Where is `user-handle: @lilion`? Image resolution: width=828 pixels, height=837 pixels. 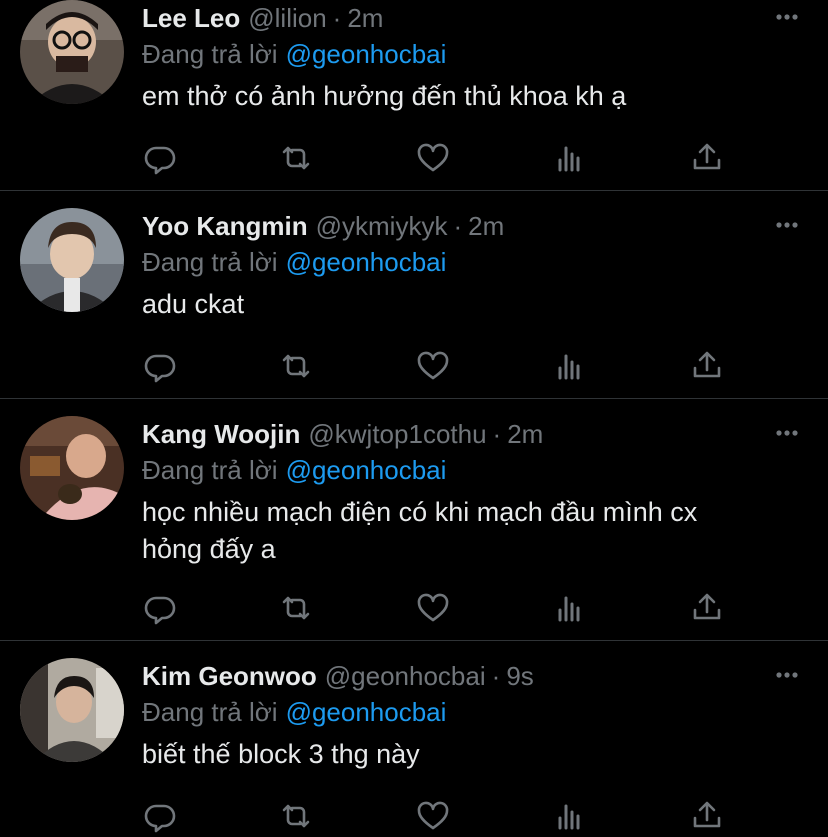 user-handle: @lilion is located at coordinates (287, 18).